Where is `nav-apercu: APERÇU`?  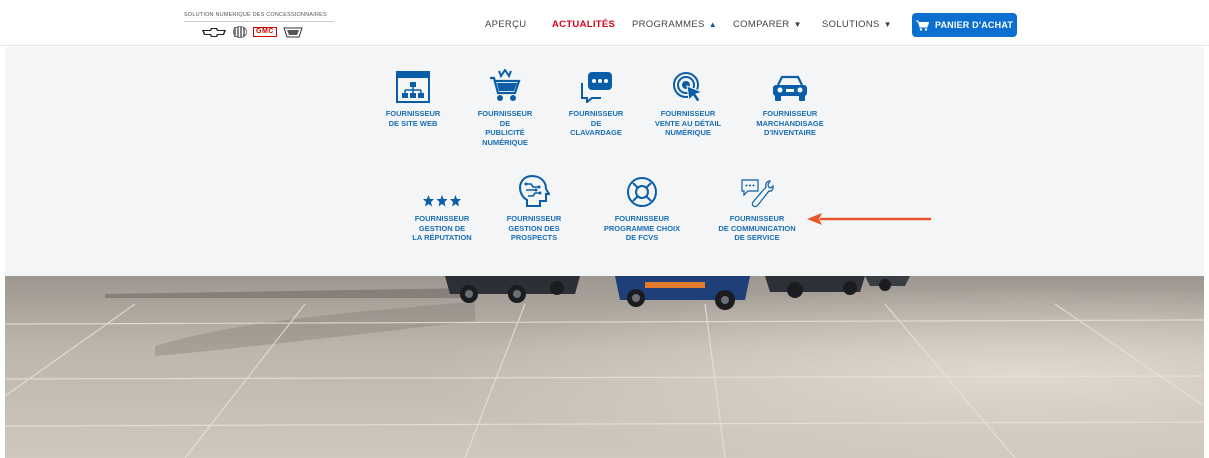 nav-apercu: APERÇU is located at coordinates (505, 24).